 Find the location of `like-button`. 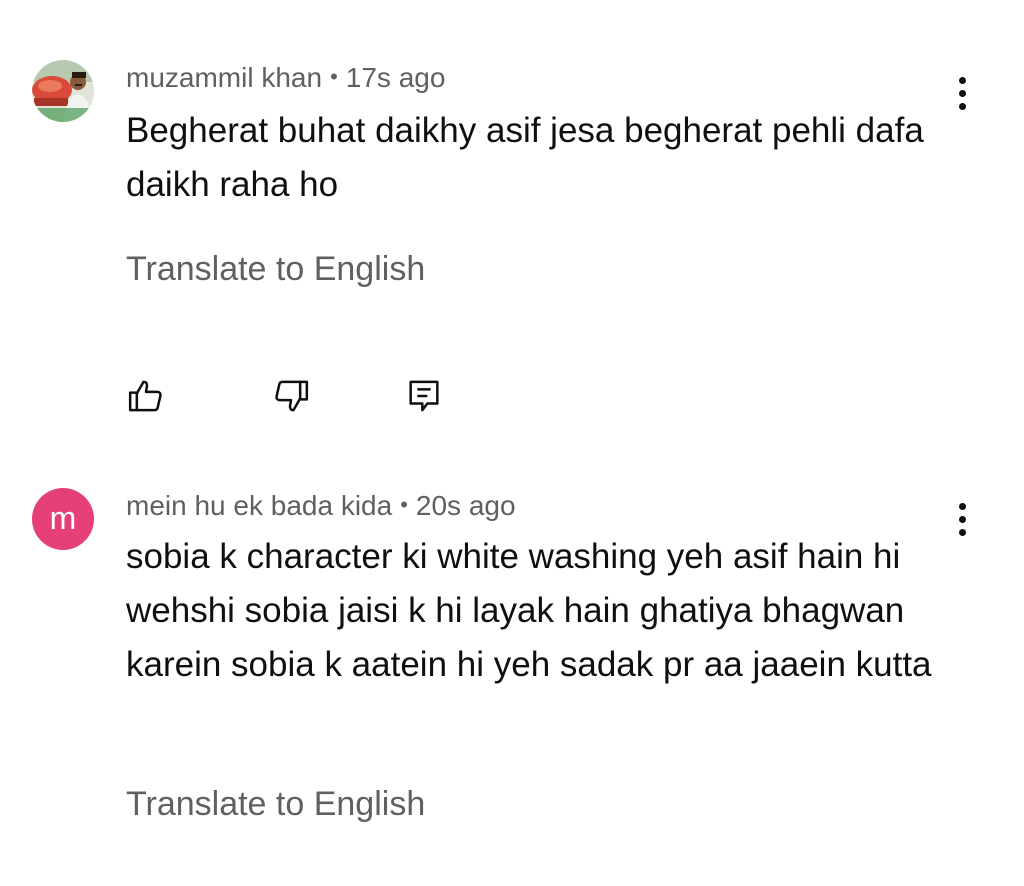

like-button is located at coordinates (146, 396).